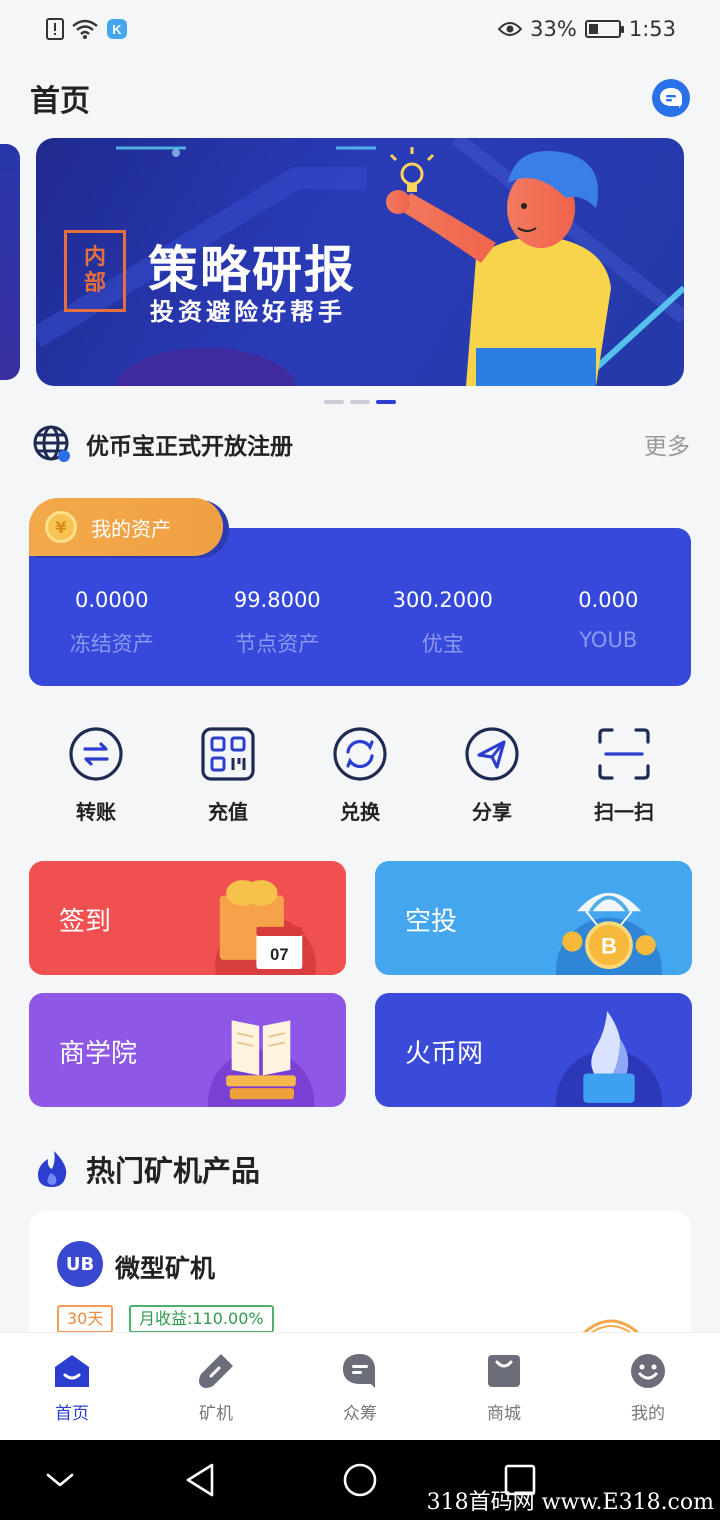  What do you see at coordinates (624, 812) in the screenshot?
I see `action-label: 扫一扫` at bounding box center [624, 812].